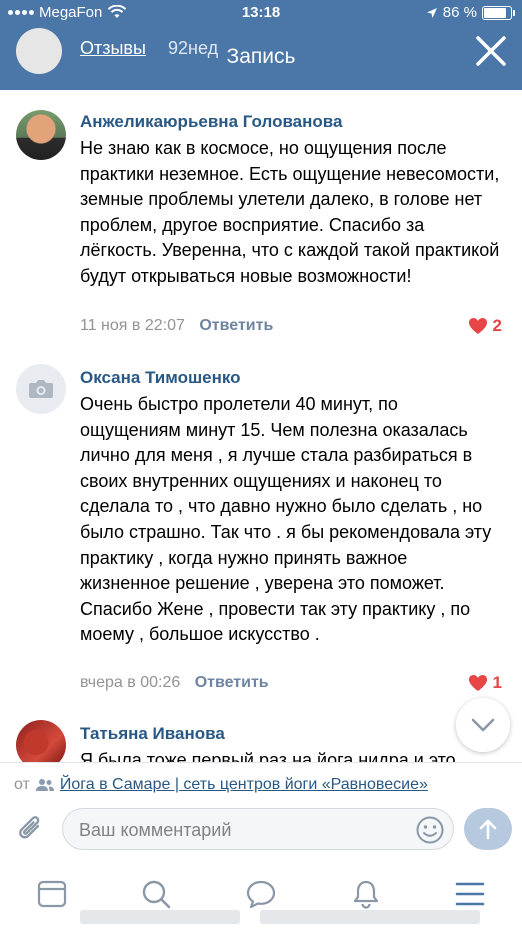 This screenshot has width=522, height=928. I want to click on scroll-down-button, so click(483, 725).